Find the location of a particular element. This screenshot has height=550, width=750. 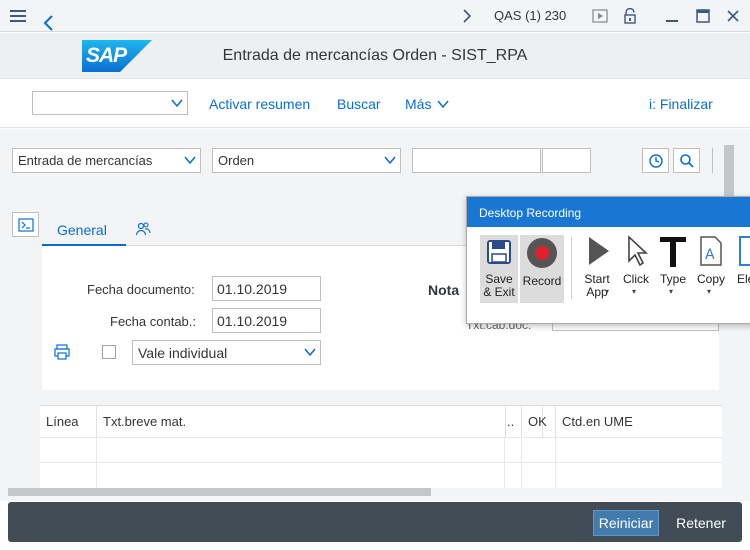

tab-general-label: General is located at coordinates (82, 230).